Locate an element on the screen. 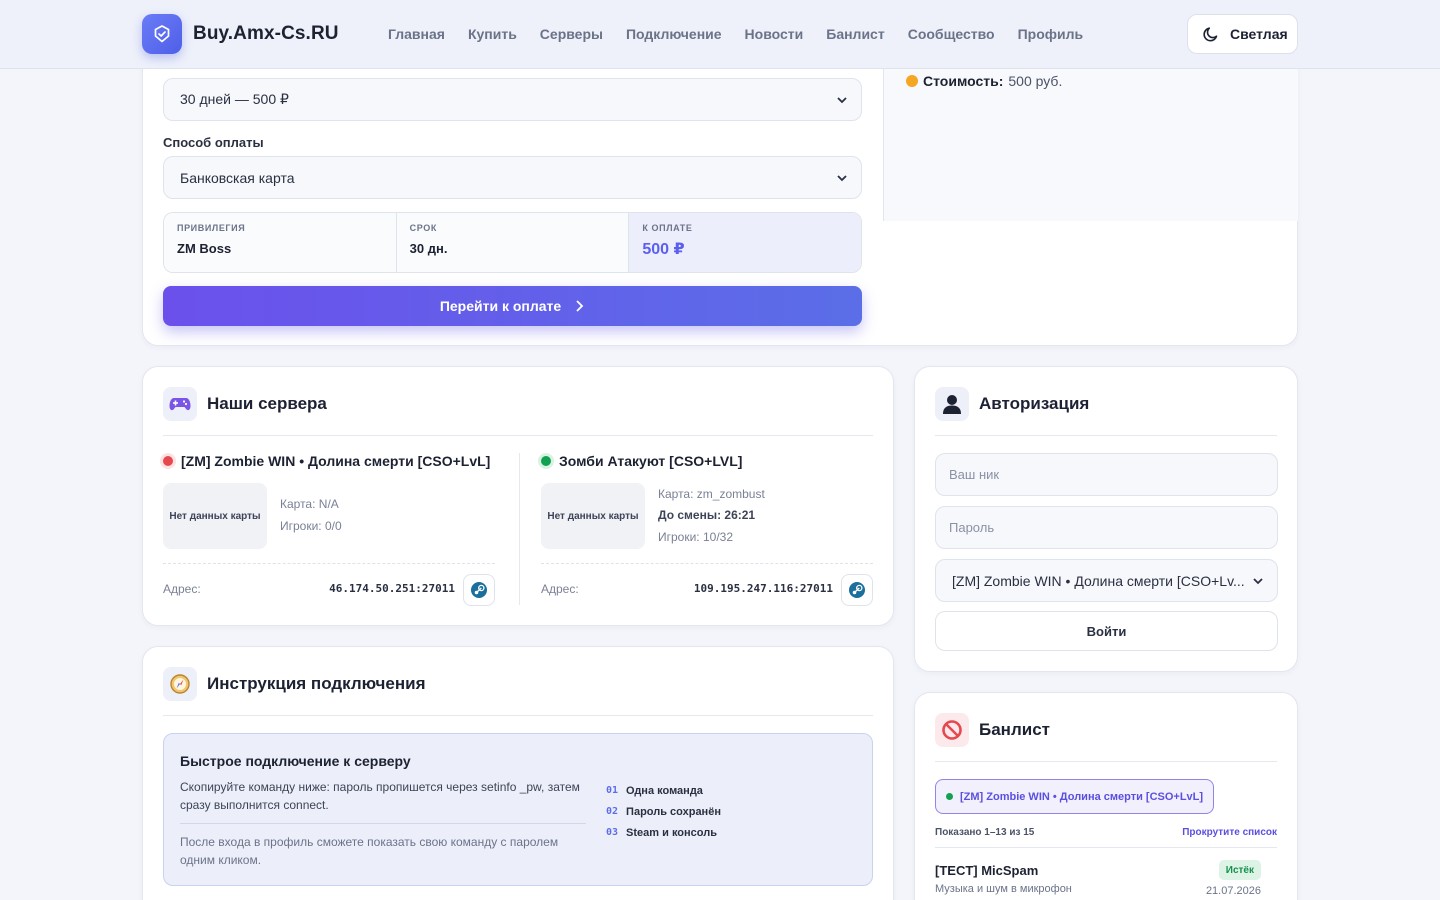  brand-name: Buy.Amx-Cs.RU is located at coordinates (266, 34).